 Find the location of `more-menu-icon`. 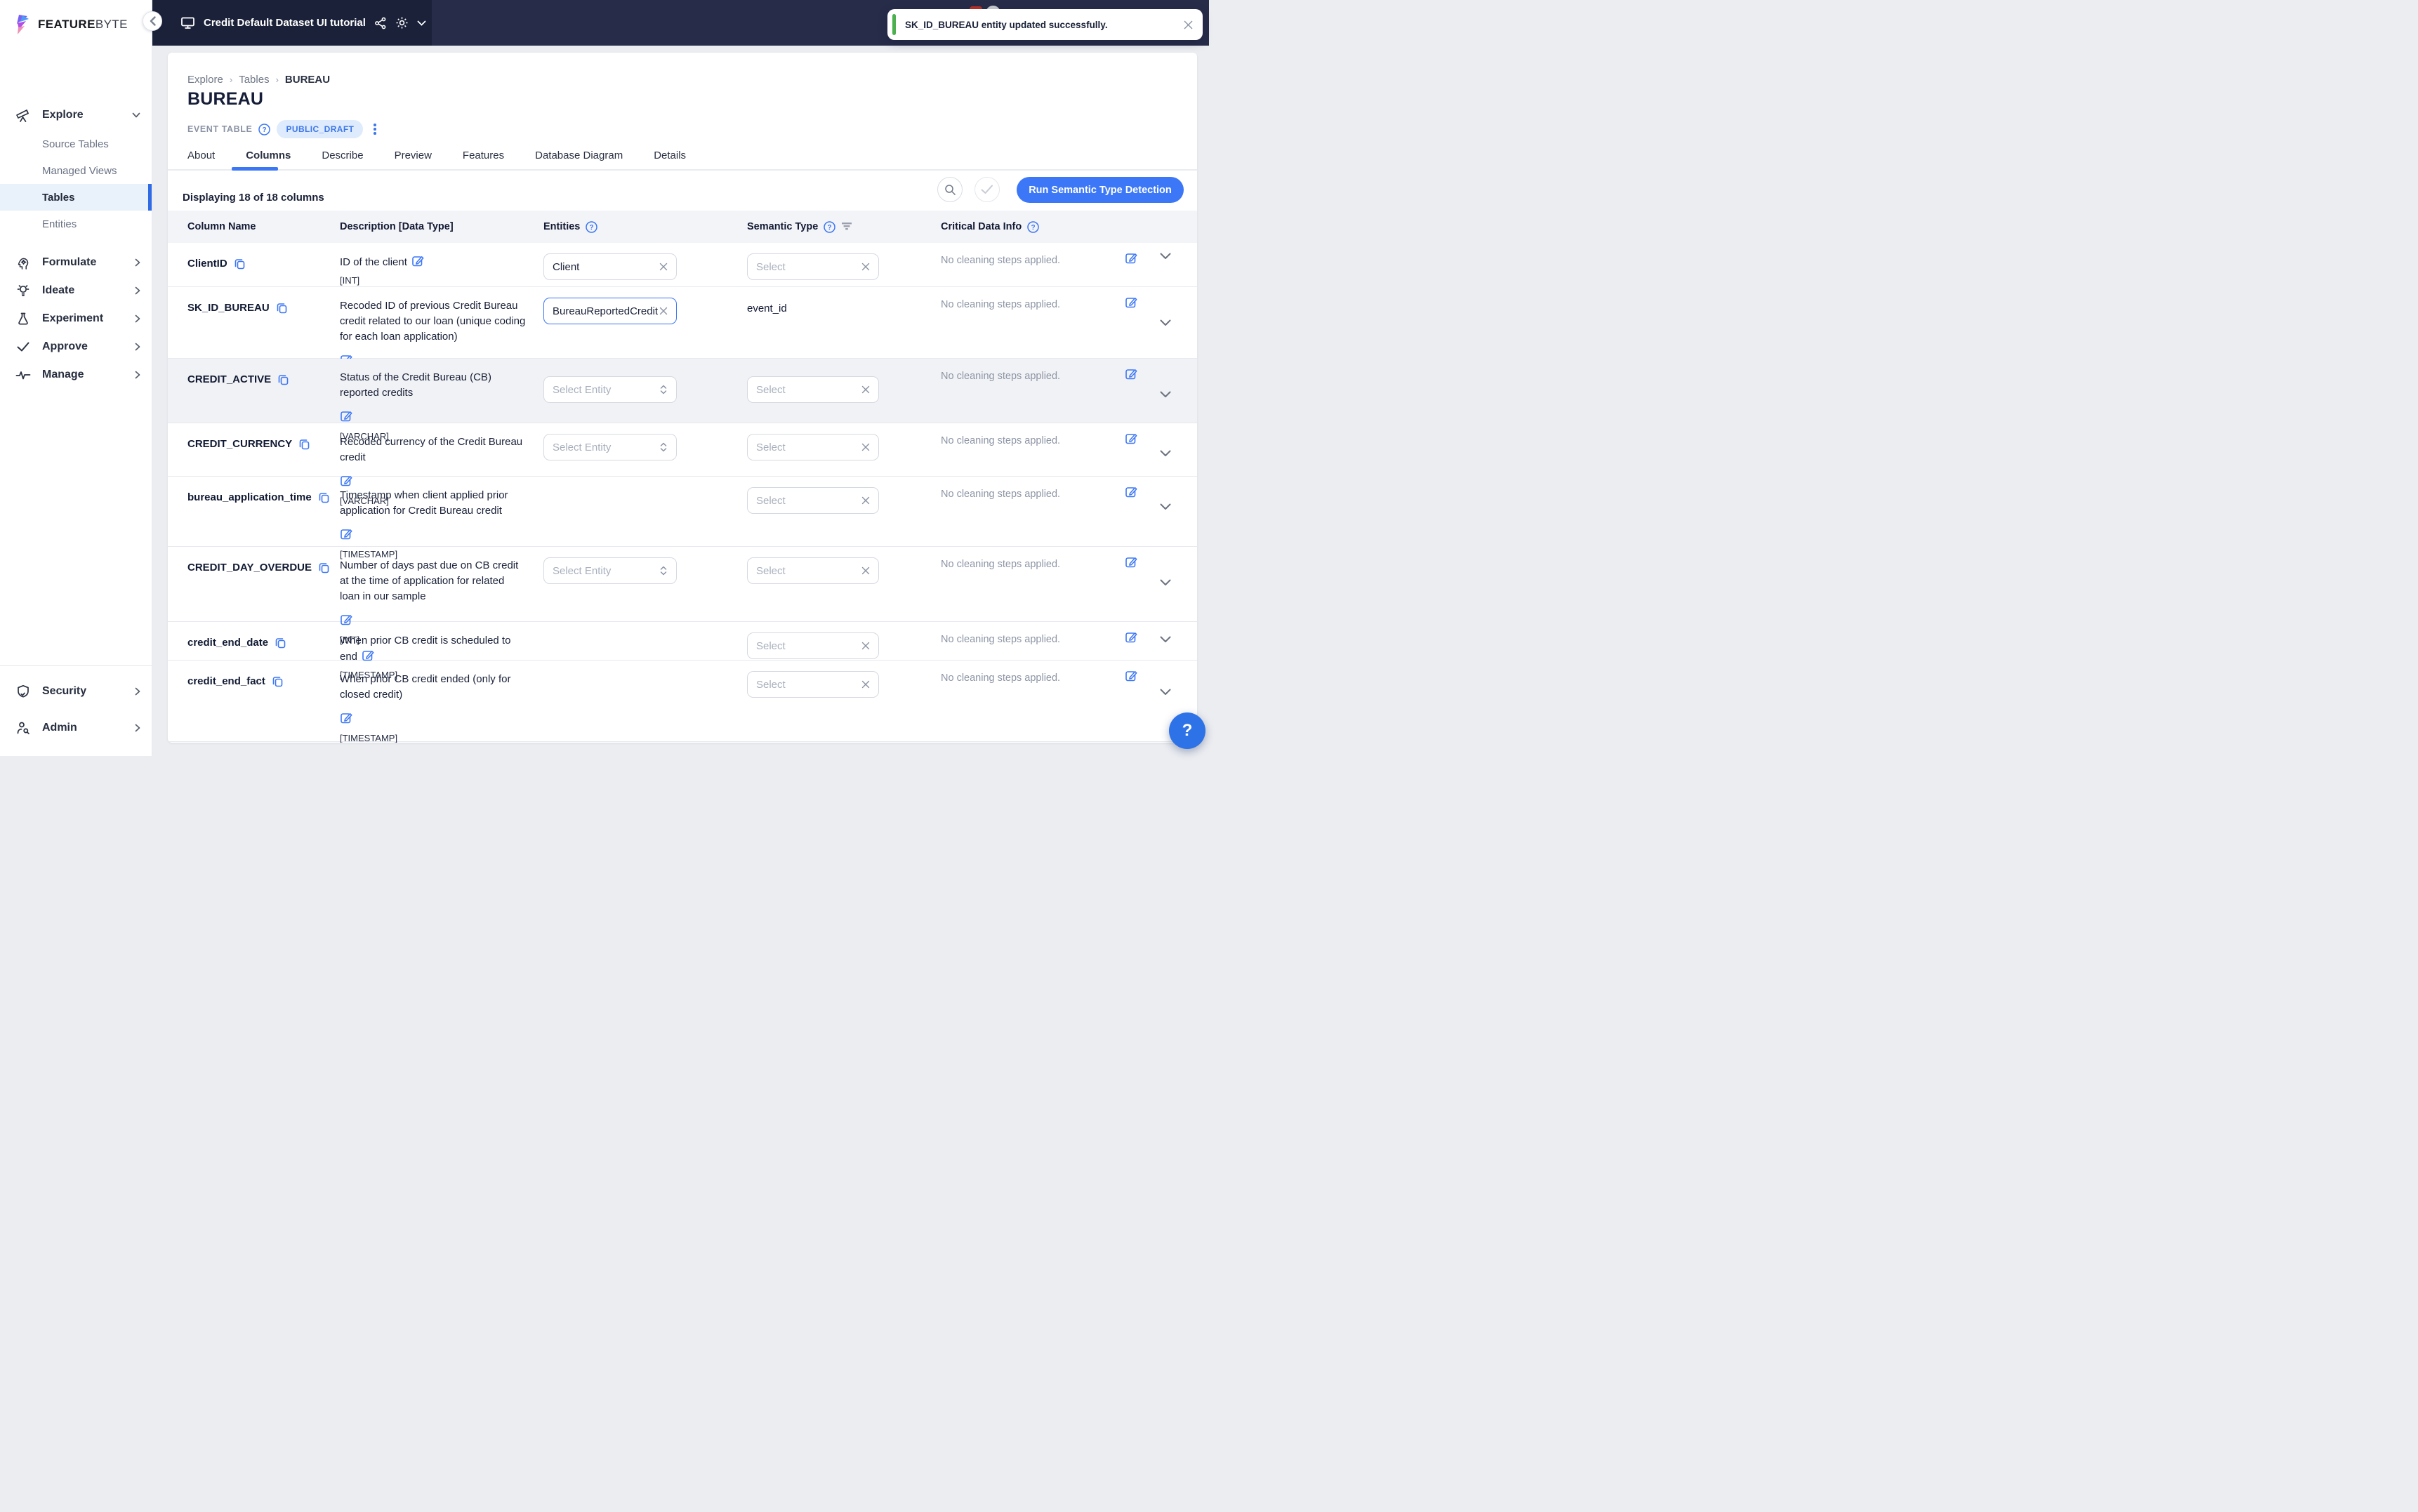

more-menu-icon is located at coordinates (375, 129).